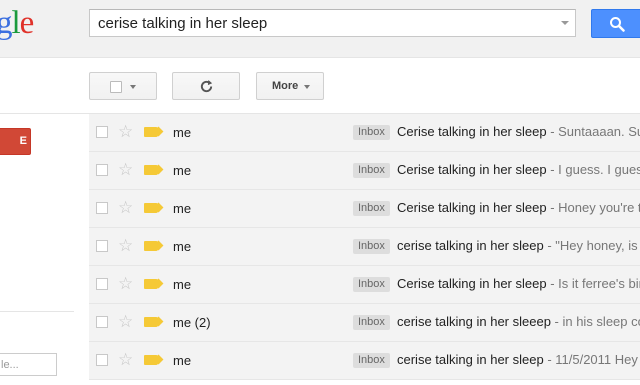  What do you see at coordinates (595, 321) in the screenshot?
I see `message-snippet: - in his sleep cor` at bounding box center [595, 321].